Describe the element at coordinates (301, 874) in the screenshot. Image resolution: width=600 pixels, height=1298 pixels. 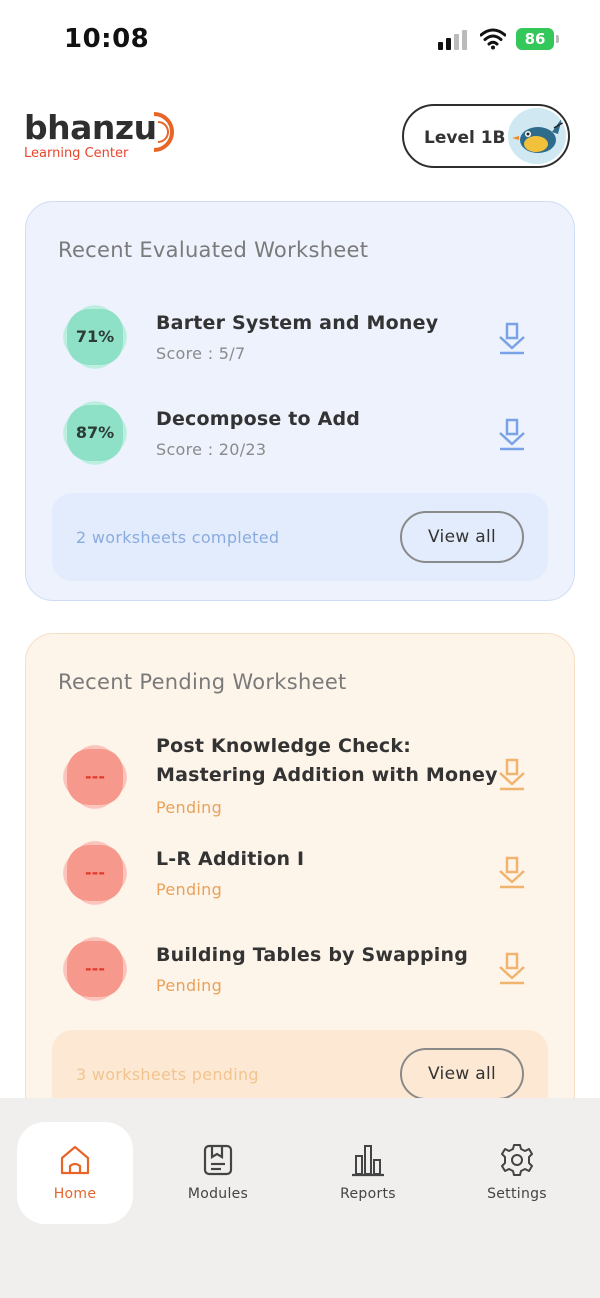
I see `list-item: --- L-R Addition I Pending` at that location.